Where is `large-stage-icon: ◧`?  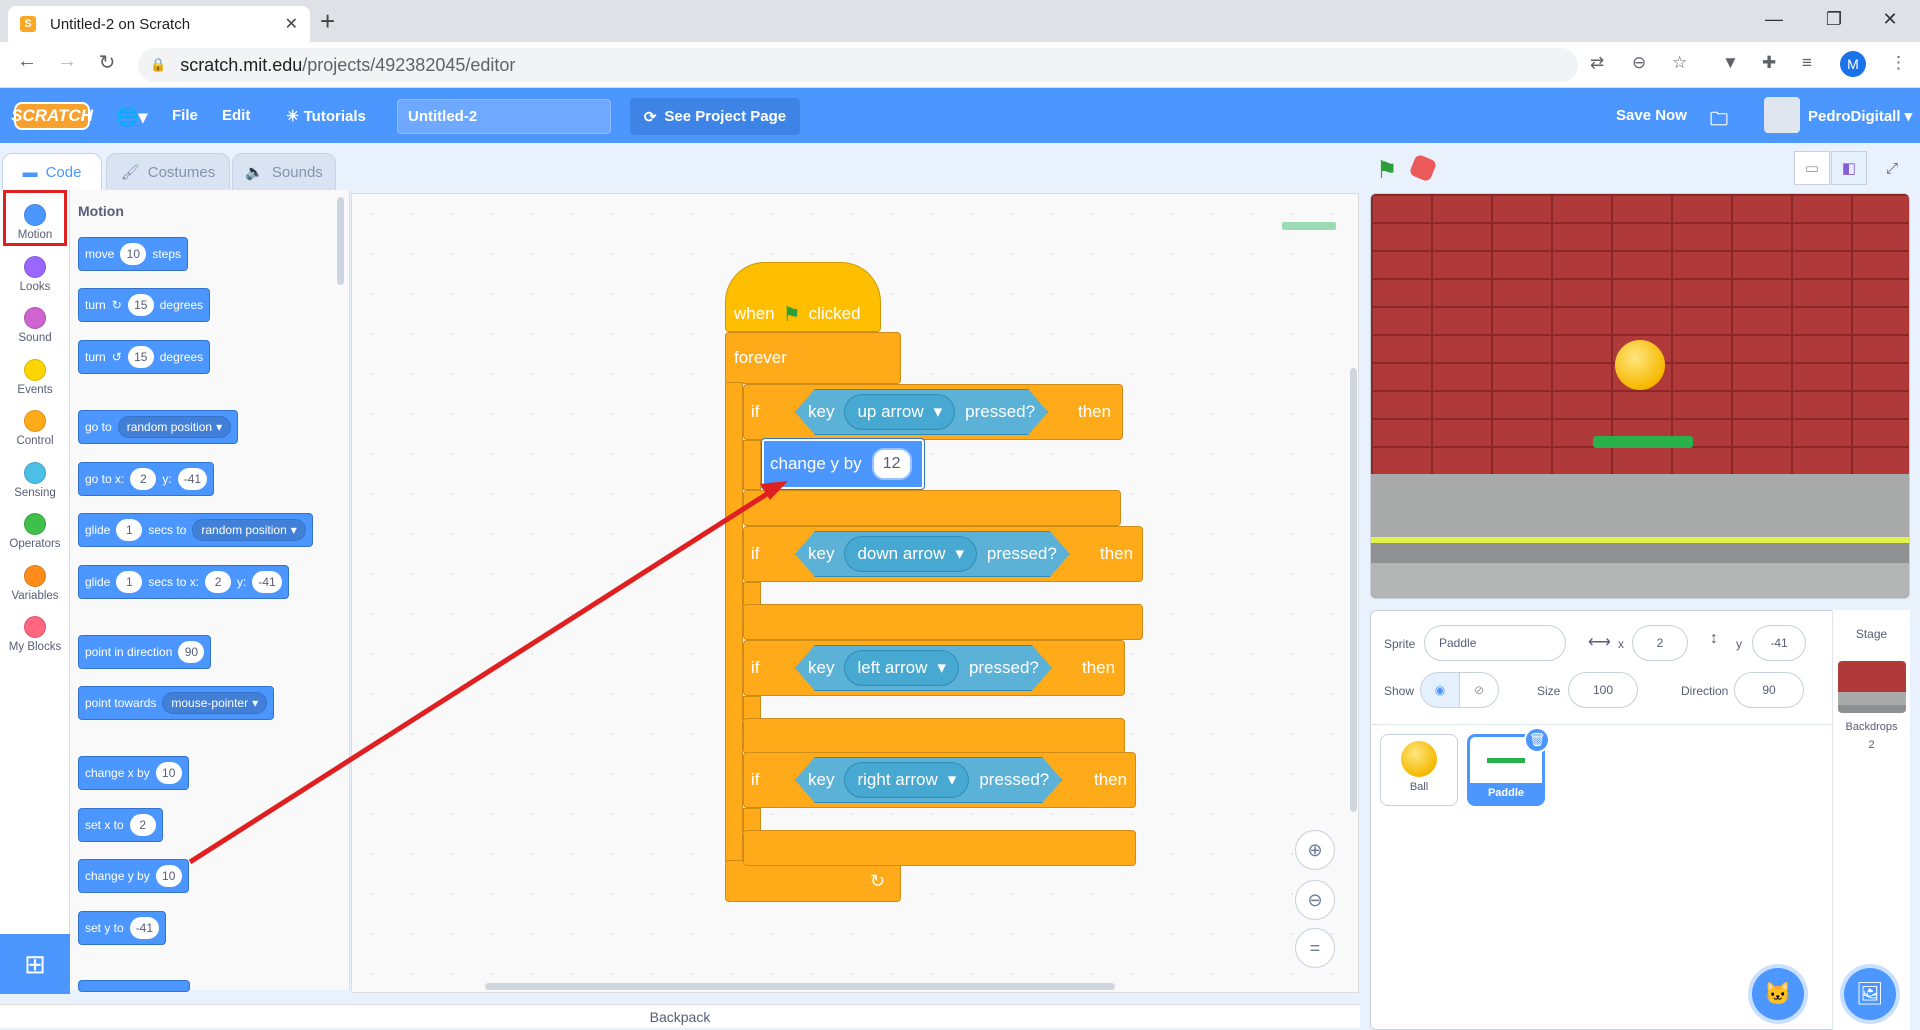 large-stage-icon: ◧ is located at coordinates (1849, 168).